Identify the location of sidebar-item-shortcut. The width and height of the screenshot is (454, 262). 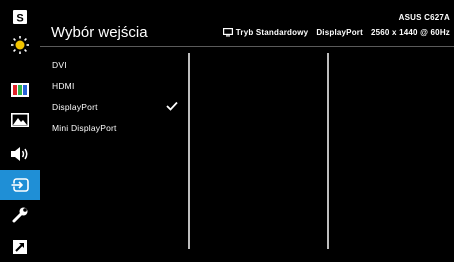
(20, 247).